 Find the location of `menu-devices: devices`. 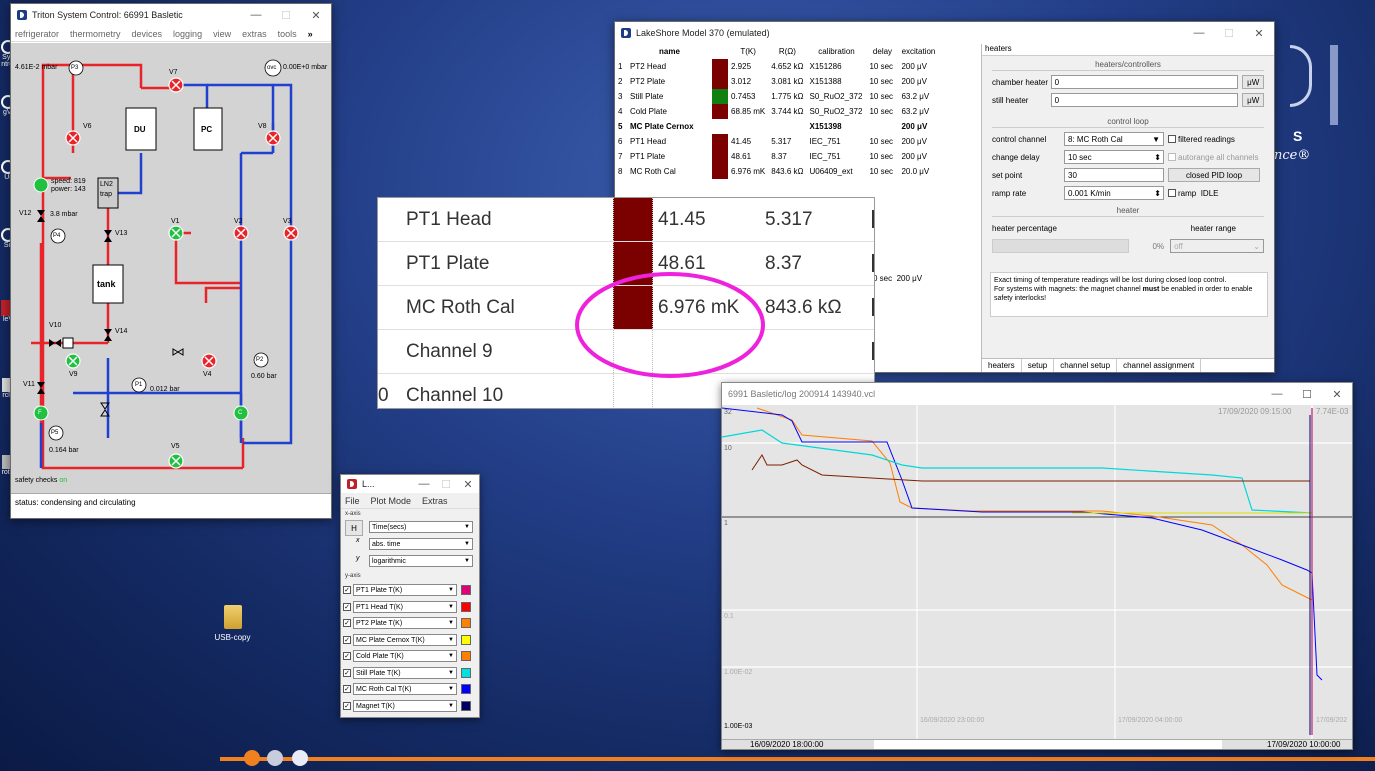

menu-devices: devices is located at coordinates (147, 34).